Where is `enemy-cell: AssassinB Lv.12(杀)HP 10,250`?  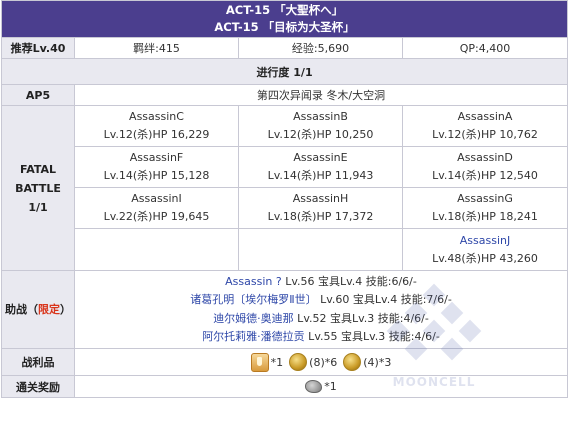 enemy-cell: AssassinB Lv.12(杀)HP 10,250 is located at coordinates (320, 126).